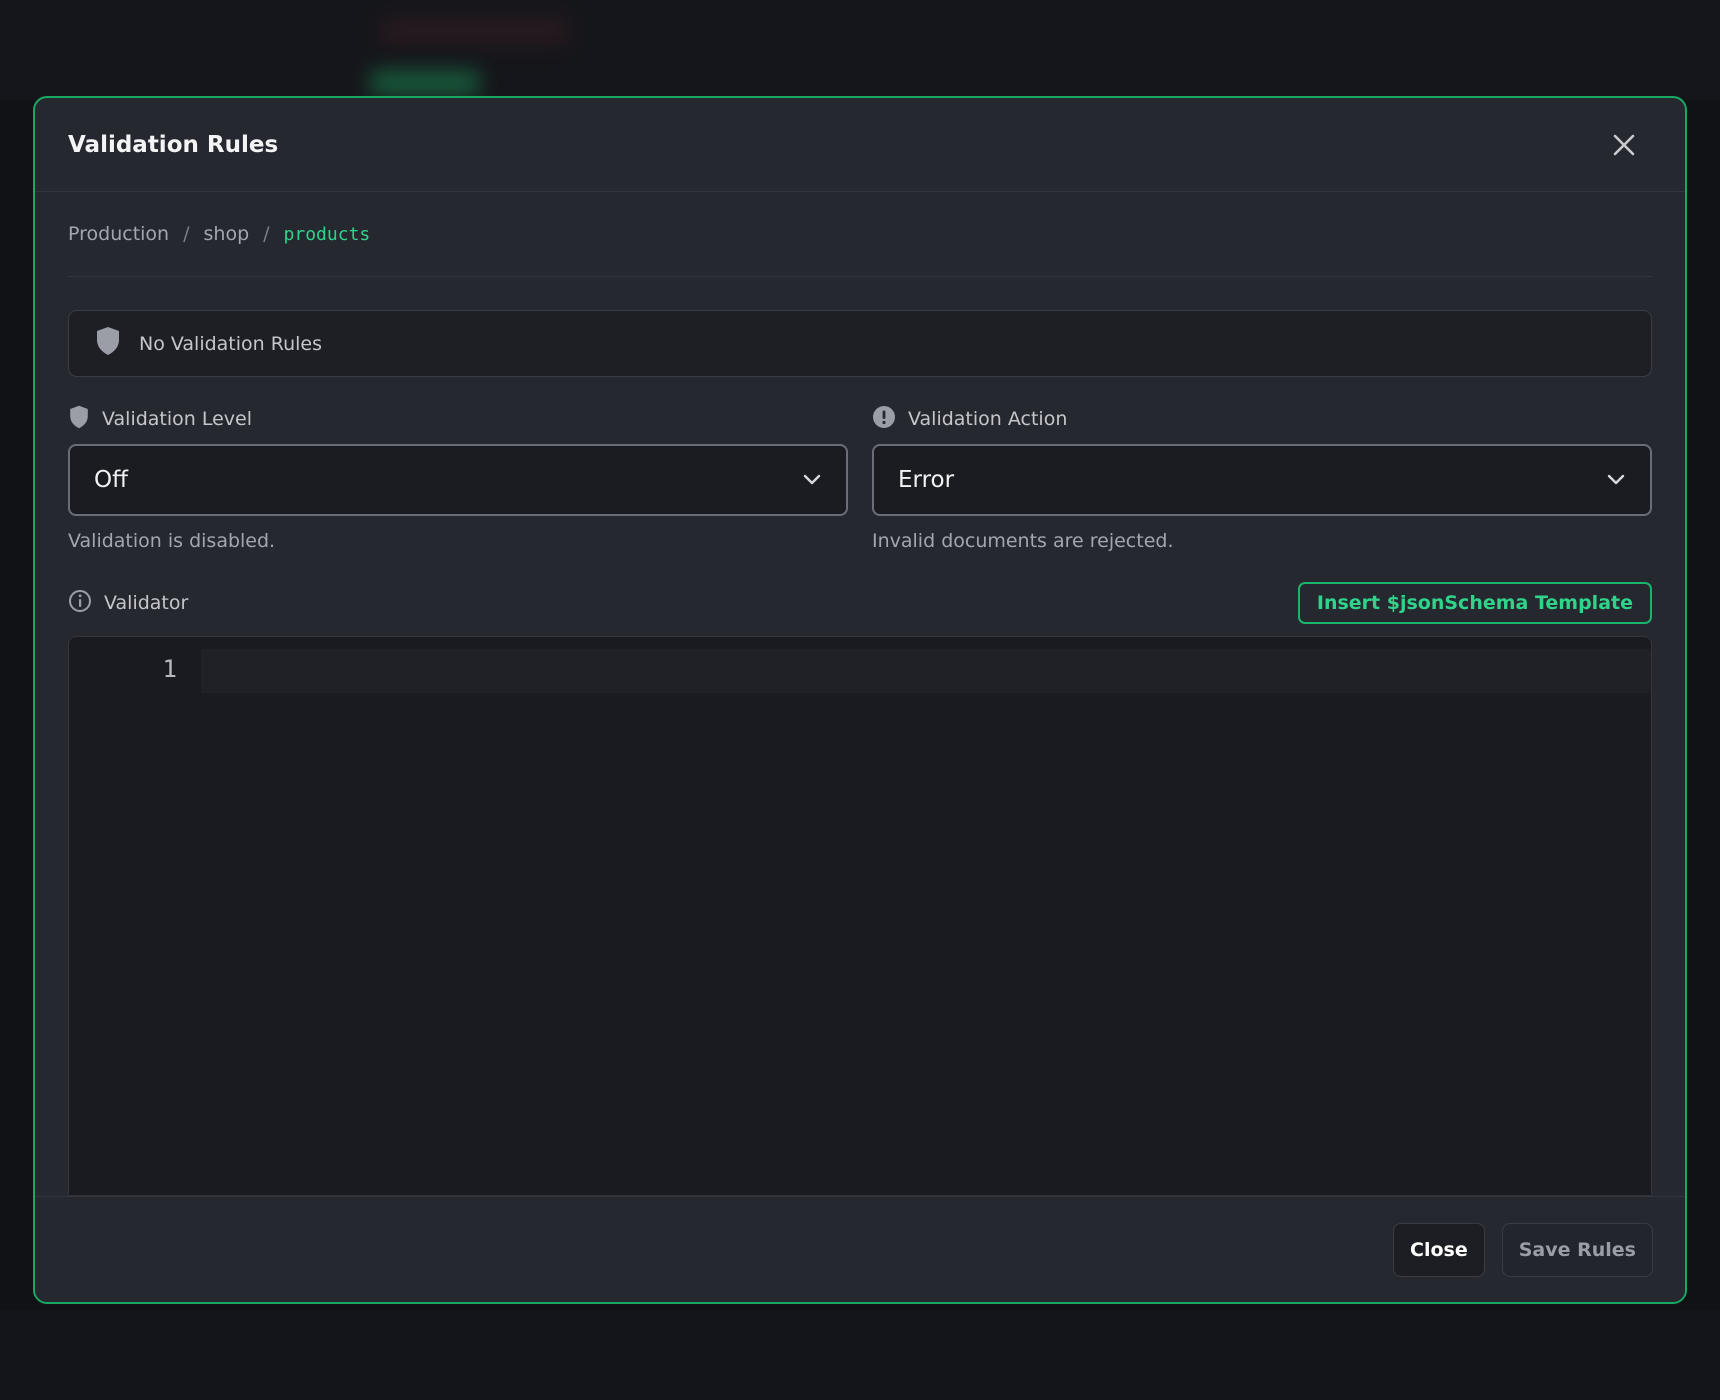 Image resolution: width=1720 pixels, height=1400 pixels. I want to click on close-icon, so click(1624, 145).